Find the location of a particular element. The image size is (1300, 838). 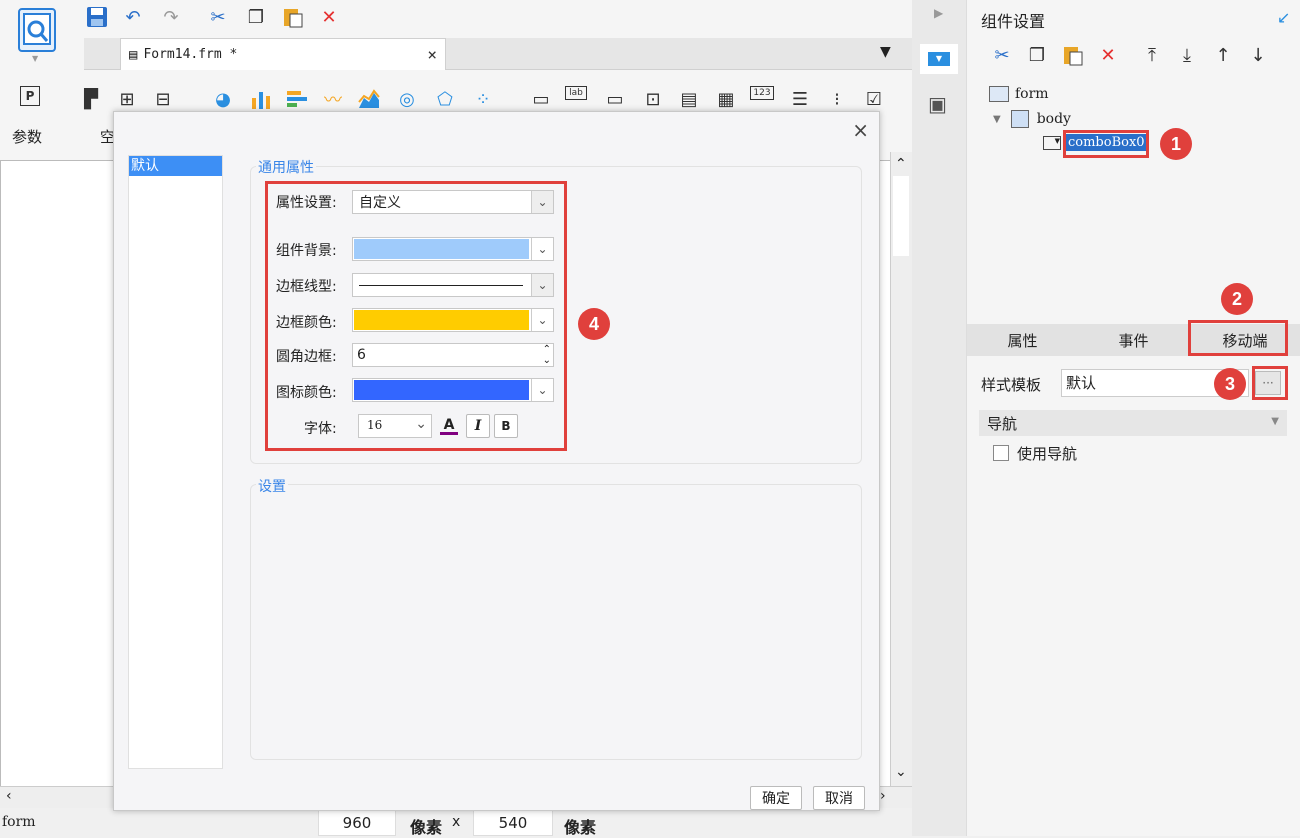

button-widget-icon: ▭ is located at coordinates (615, 99).